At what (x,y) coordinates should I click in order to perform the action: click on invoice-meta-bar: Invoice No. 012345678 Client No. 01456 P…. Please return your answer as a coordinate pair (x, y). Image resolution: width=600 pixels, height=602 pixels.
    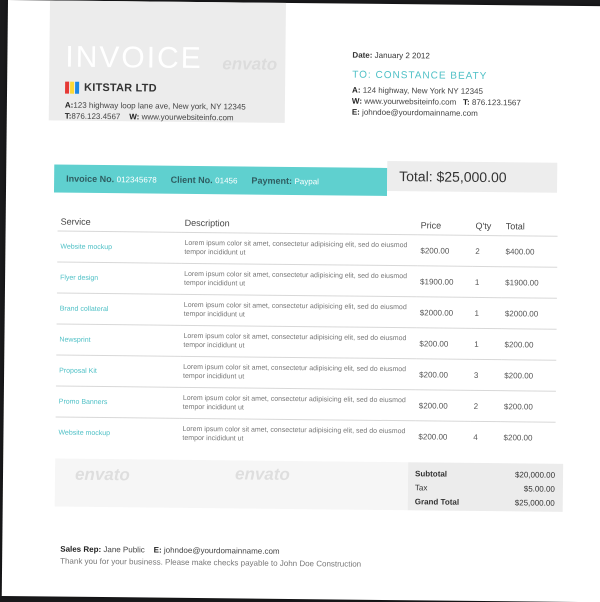
    Looking at the image, I should click on (220, 180).